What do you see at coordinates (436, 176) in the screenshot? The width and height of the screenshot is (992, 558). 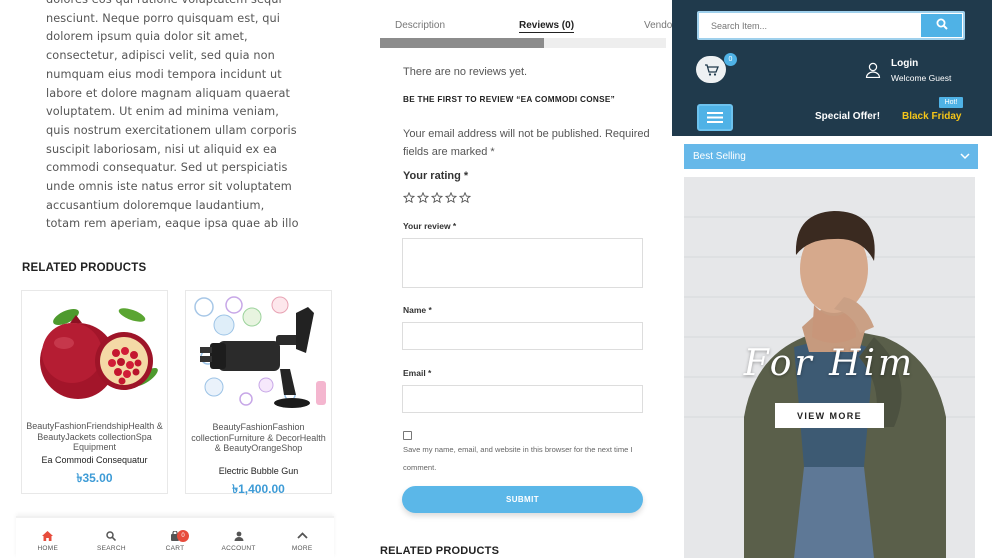 I see `rating-label: Your rating *` at bounding box center [436, 176].